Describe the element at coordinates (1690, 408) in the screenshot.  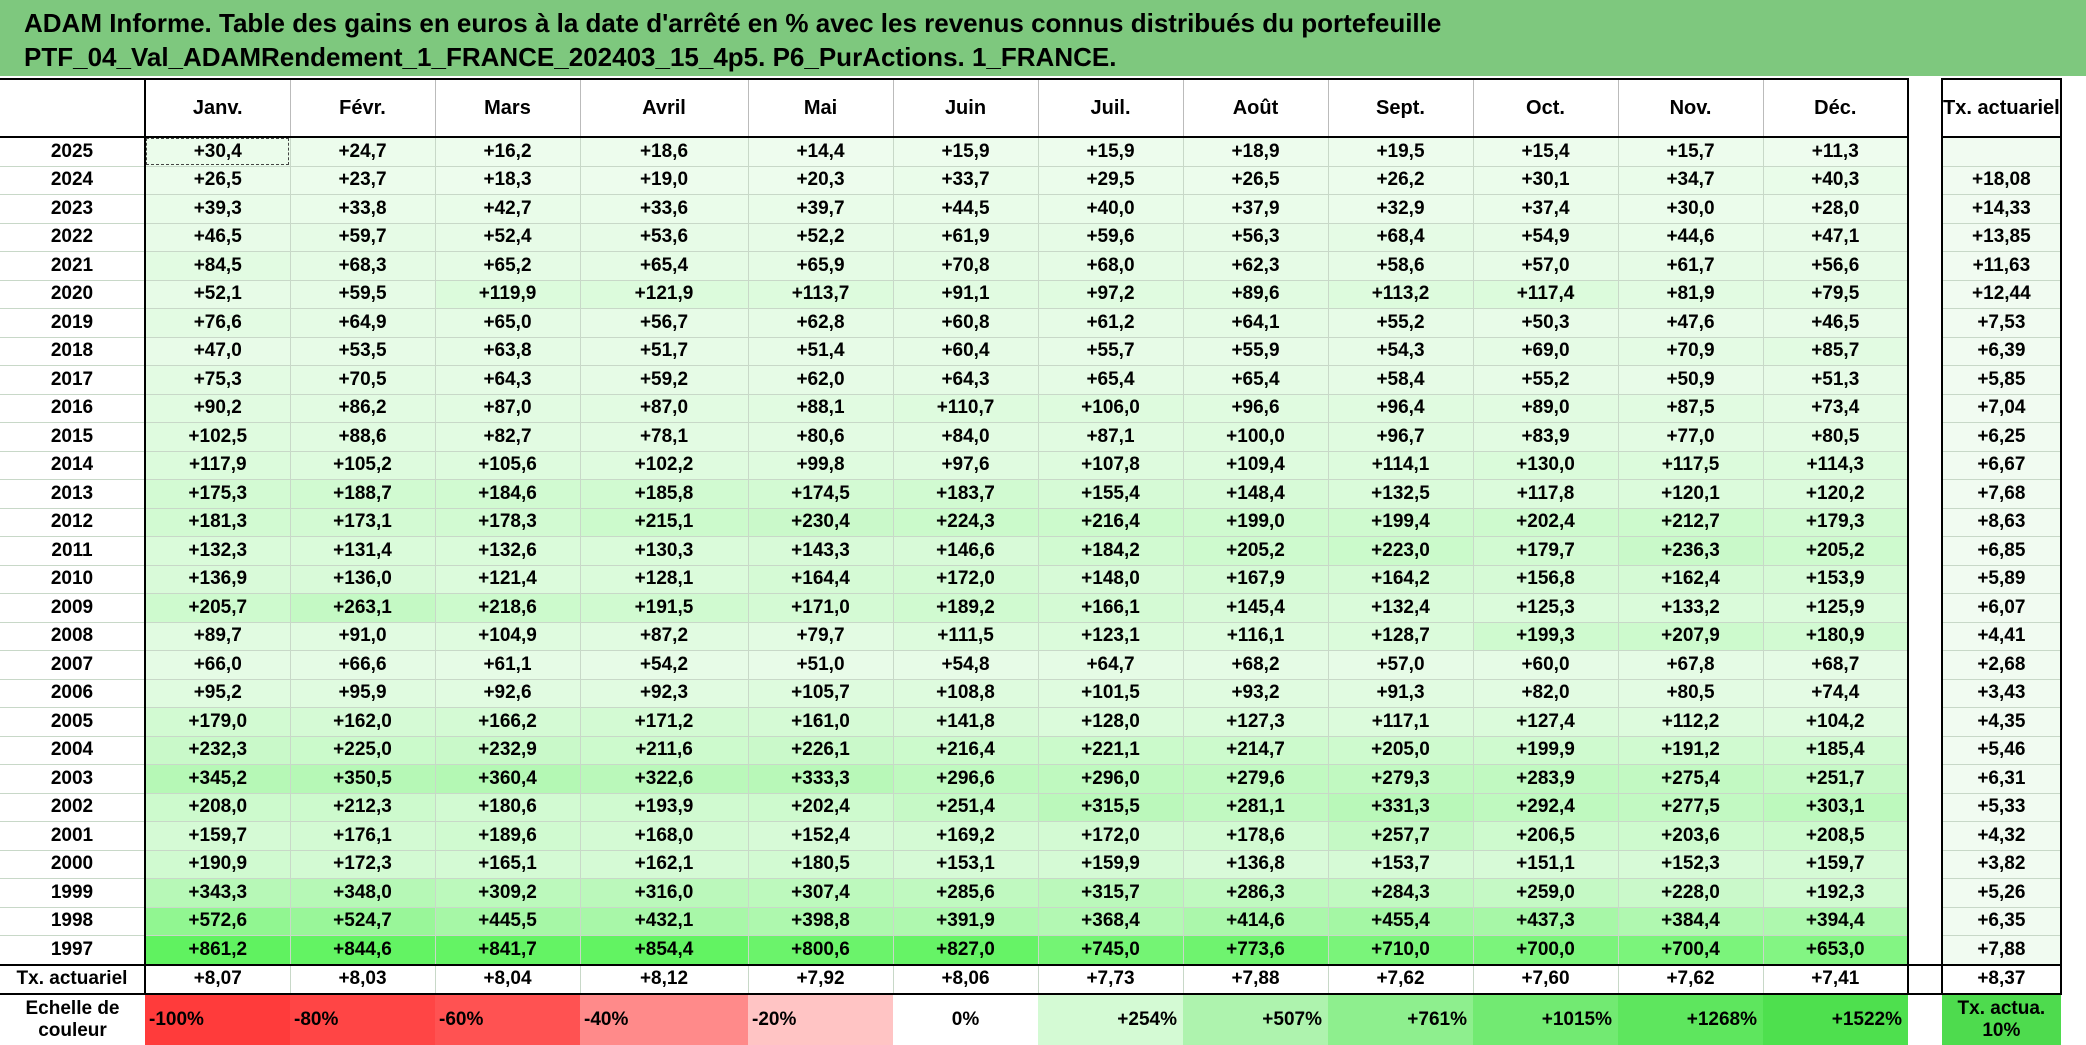
I see `gain-cell: +87,5` at that location.